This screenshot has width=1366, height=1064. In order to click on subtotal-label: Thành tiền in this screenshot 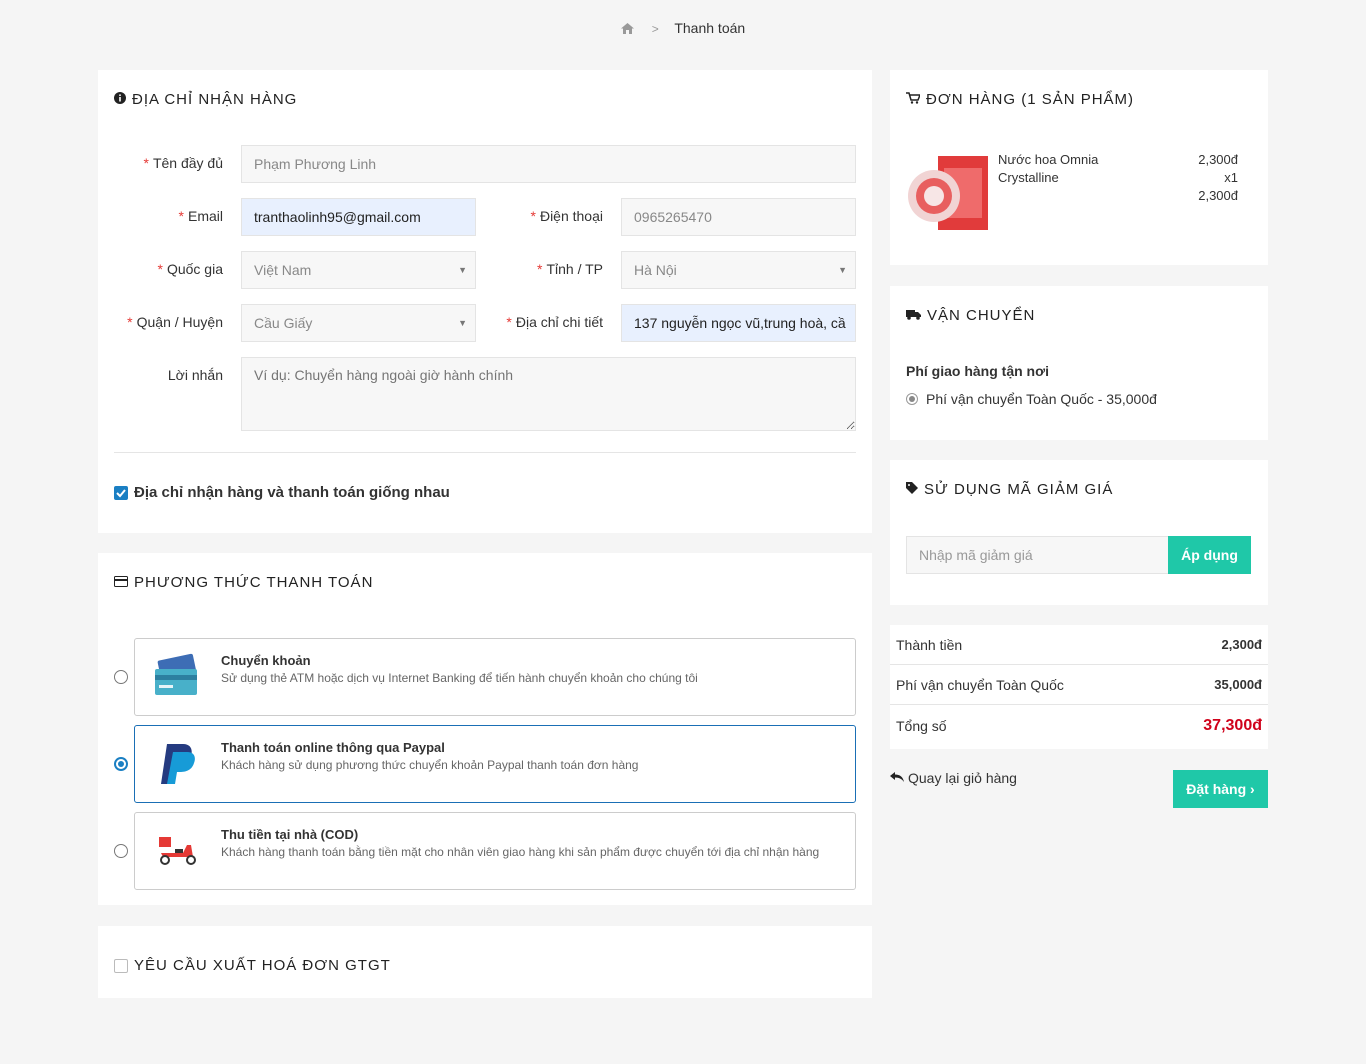, I will do `click(929, 645)`.